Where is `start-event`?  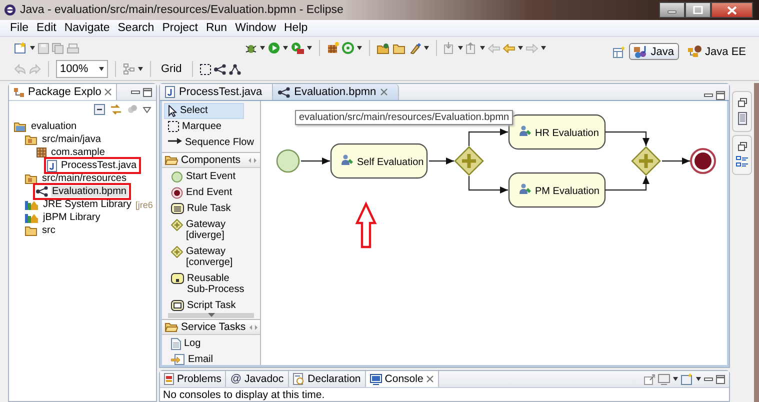
start-event is located at coordinates (288, 161).